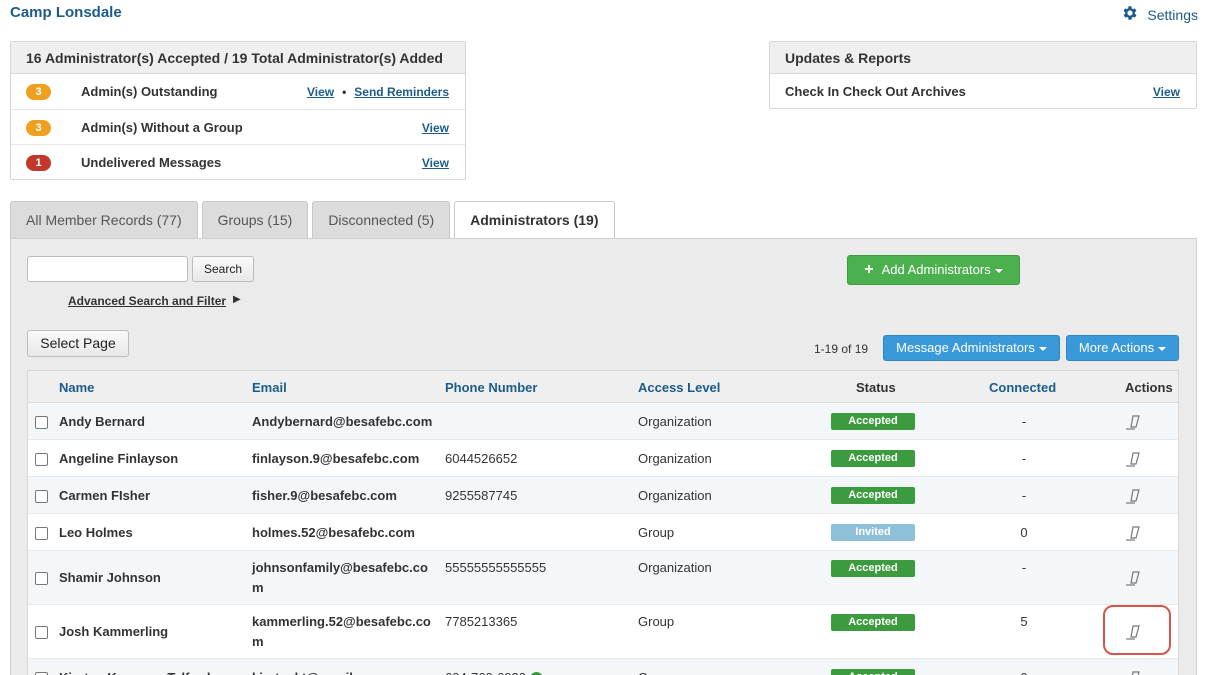  What do you see at coordinates (320, 92) in the screenshot?
I see `view-outstanding-link: View` at bounding box center [320, 92].